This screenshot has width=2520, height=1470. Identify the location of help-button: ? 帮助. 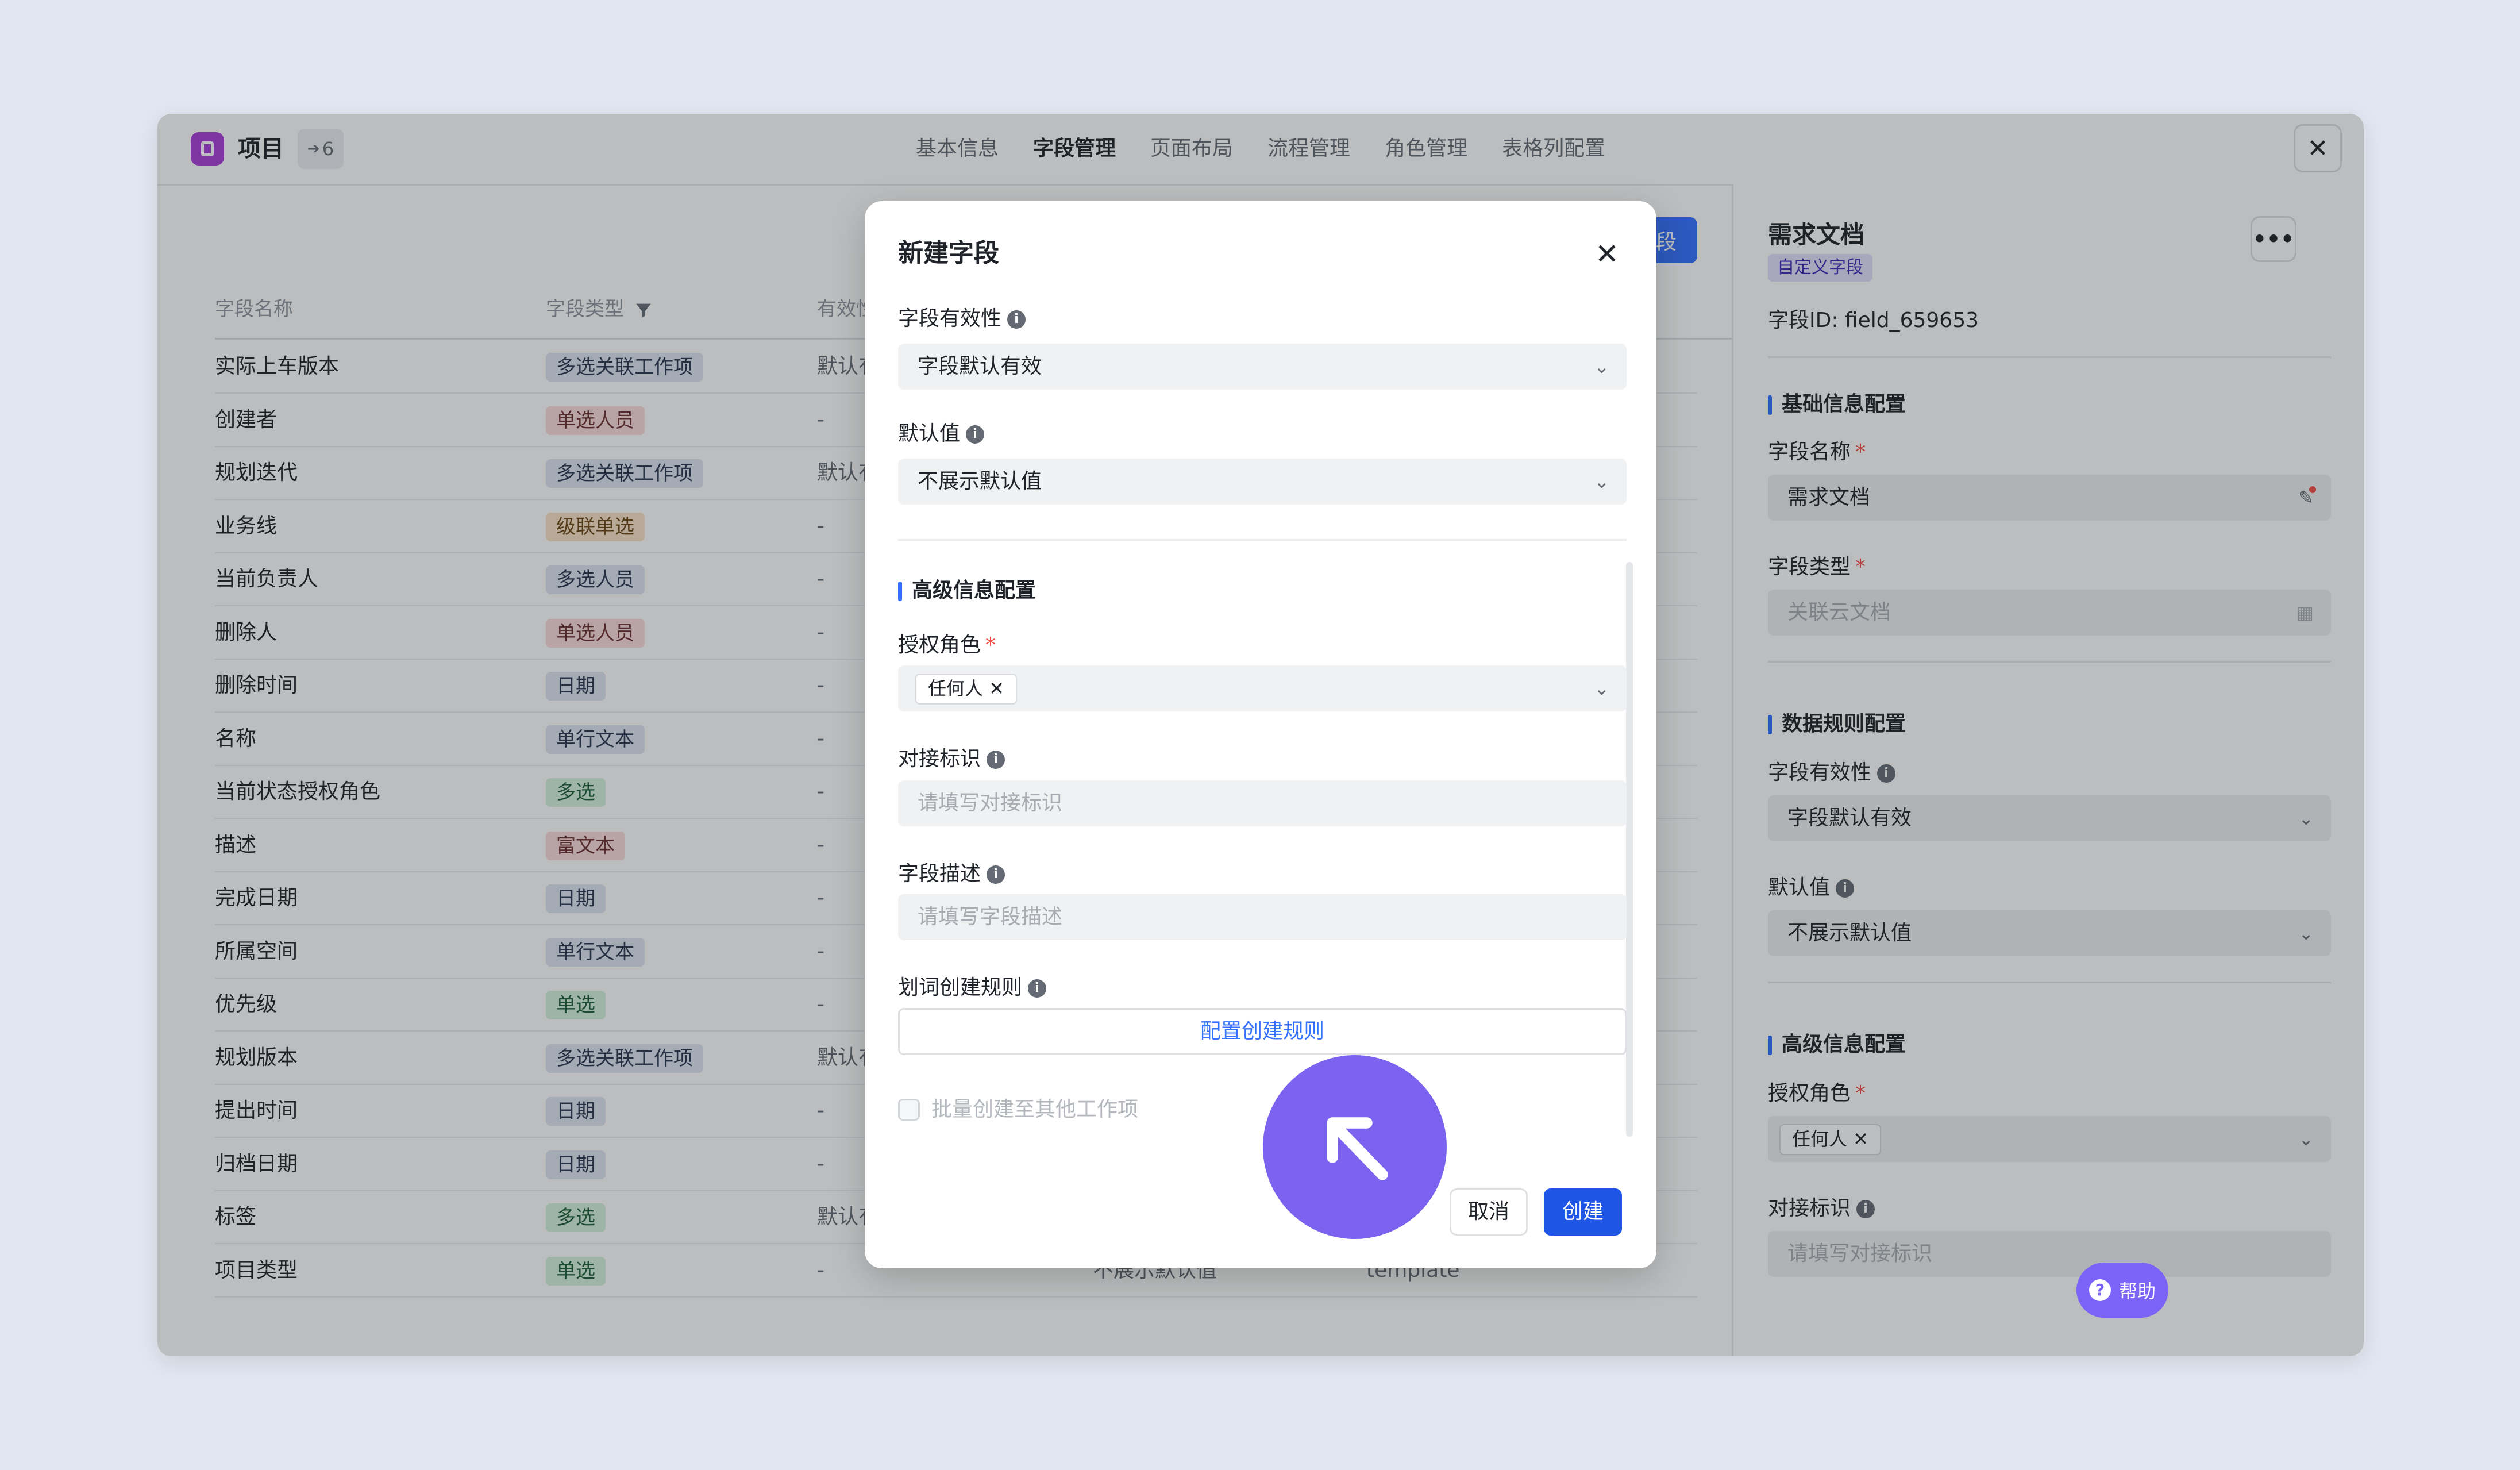
(2122, 1290).